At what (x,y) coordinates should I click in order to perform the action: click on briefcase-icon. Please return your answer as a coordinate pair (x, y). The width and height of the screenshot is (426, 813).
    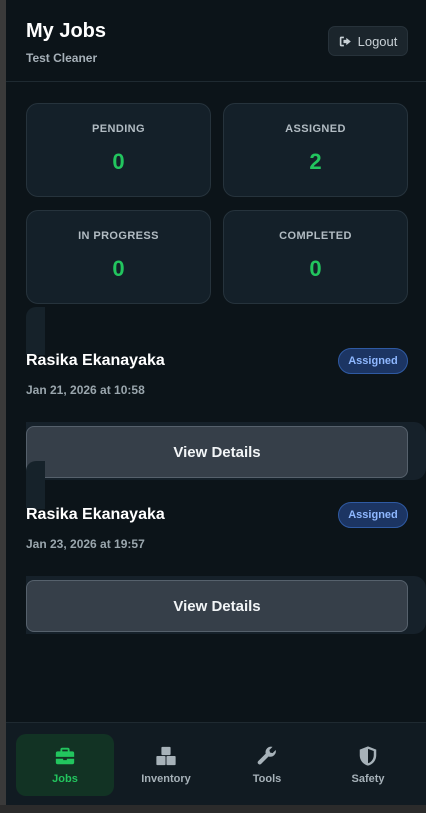
    Looking at the image, I should click on (65, 756).